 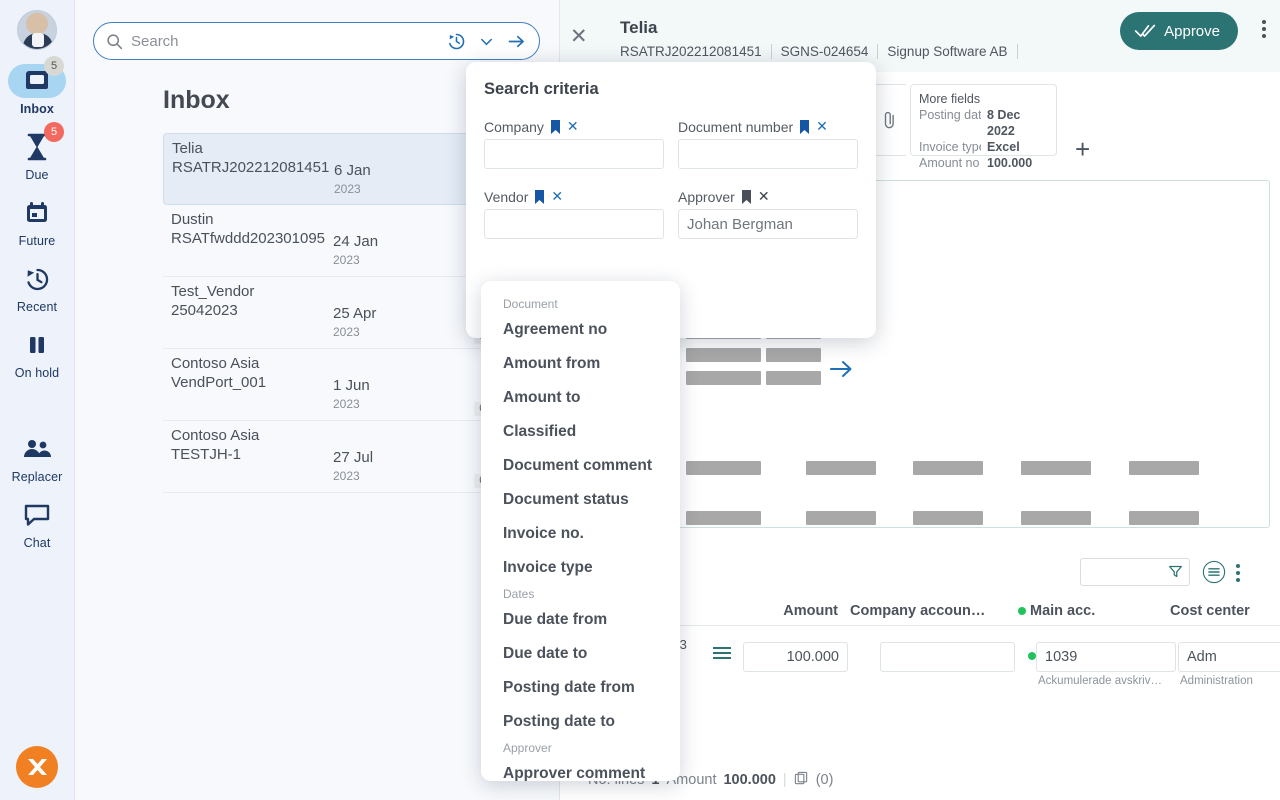 I want to click on dropdown-item-document-comment: Document comment, so click(x=580, y=466).